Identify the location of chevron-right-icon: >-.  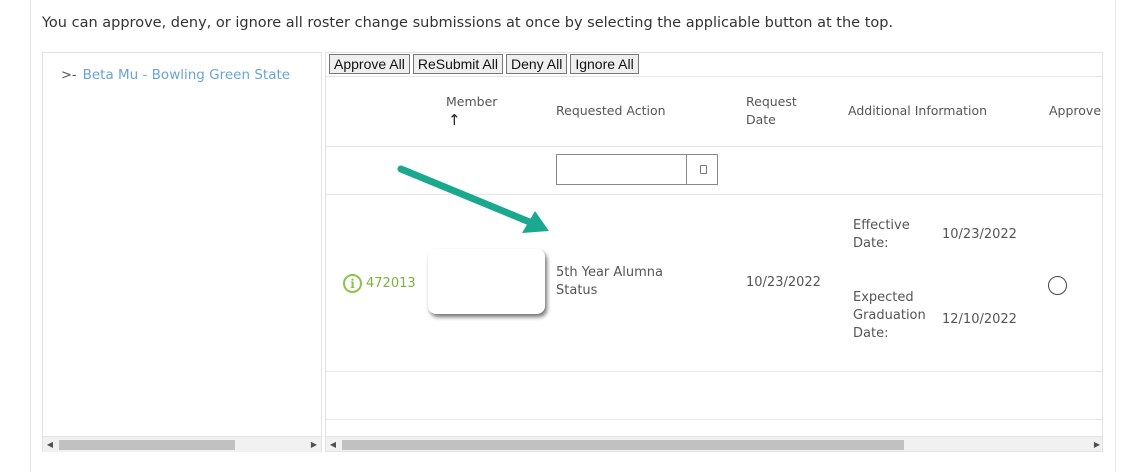
(69, 75).